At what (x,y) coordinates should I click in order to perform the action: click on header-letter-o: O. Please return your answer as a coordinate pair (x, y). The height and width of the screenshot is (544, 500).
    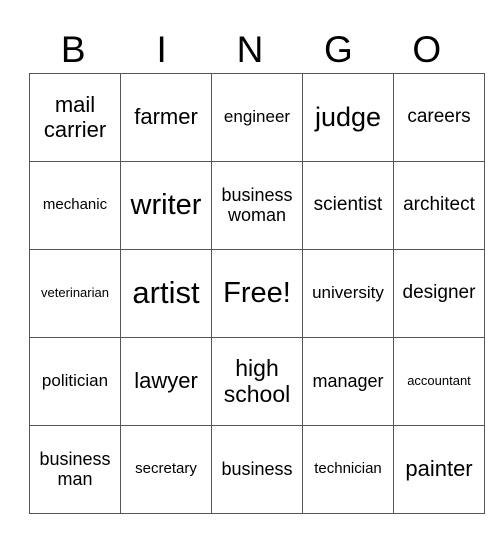
    Looking at the image, I should click on (427, 49).